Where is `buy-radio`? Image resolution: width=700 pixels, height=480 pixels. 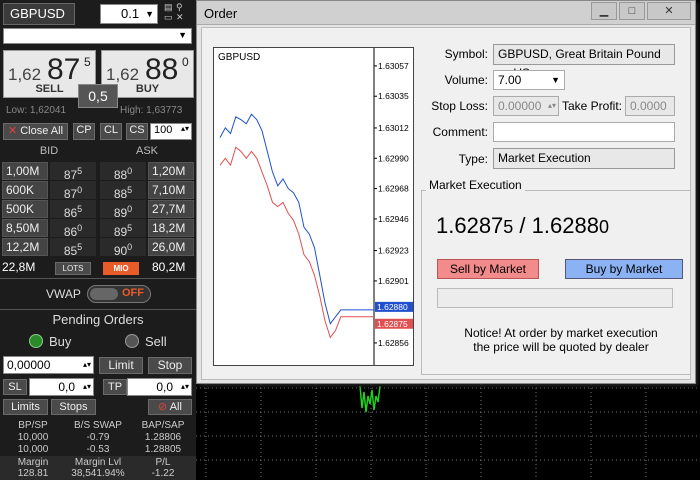 buy-radio is located at coordinates (36, 341).